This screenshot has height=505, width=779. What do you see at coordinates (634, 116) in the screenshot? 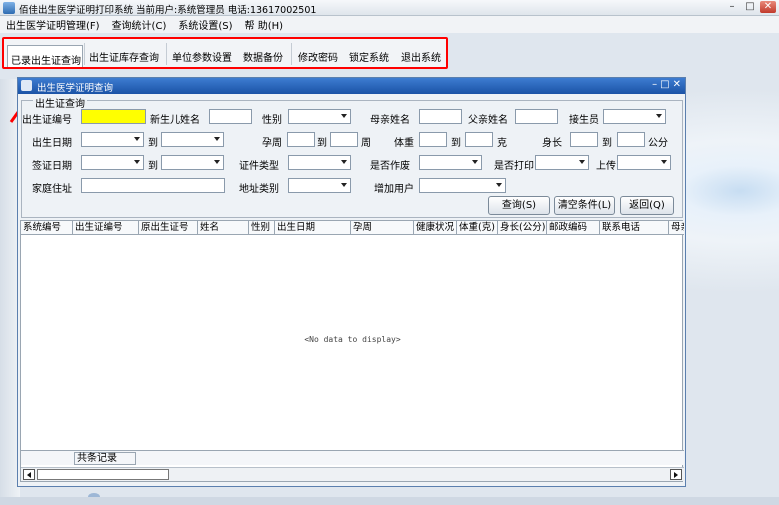
I see `deliverer-select` at bounding box center [634, 116].